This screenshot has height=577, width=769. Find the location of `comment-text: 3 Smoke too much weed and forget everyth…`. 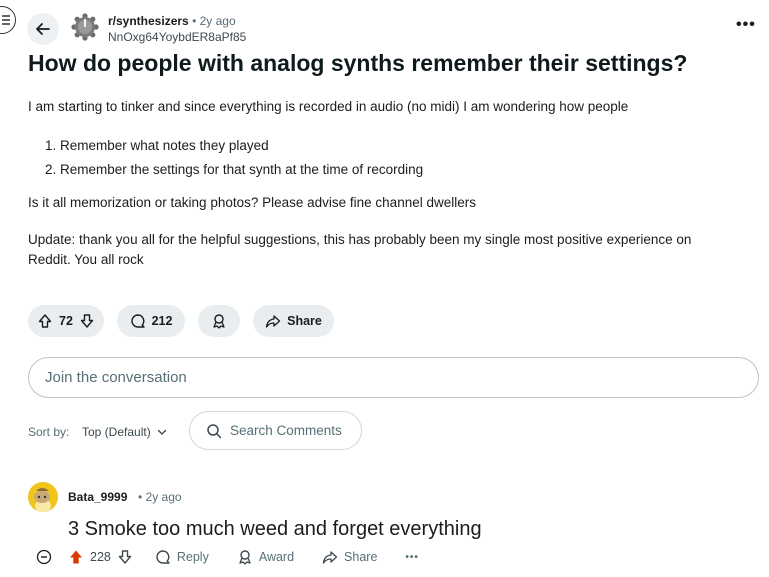

comment-text: 3 Smoke too much weed and forget everyth… is located at coordinates (275, 529).